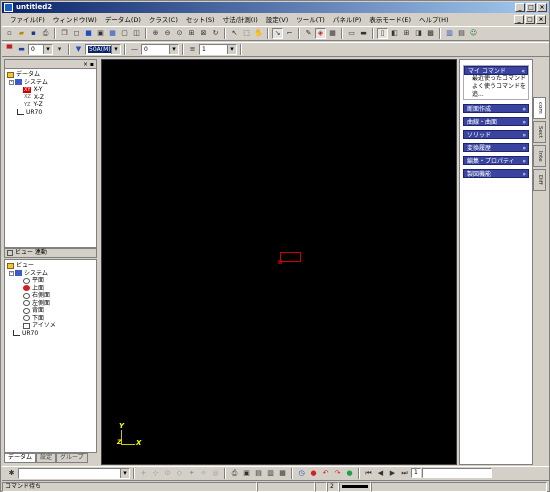 The width and height of the screenshot is (550, 492). What do you see at coordinates (192, 49) in the screenshot?
I see `line-width-icon: ≡` at bounding box center [192, 49].